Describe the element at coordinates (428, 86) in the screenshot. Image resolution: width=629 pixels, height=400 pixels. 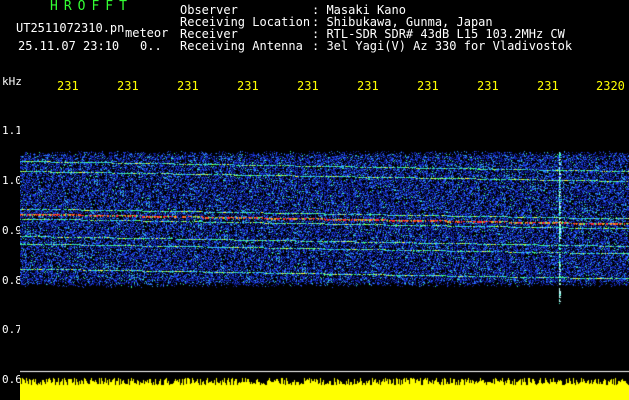
I see `x-tick-7: 231` at that location.